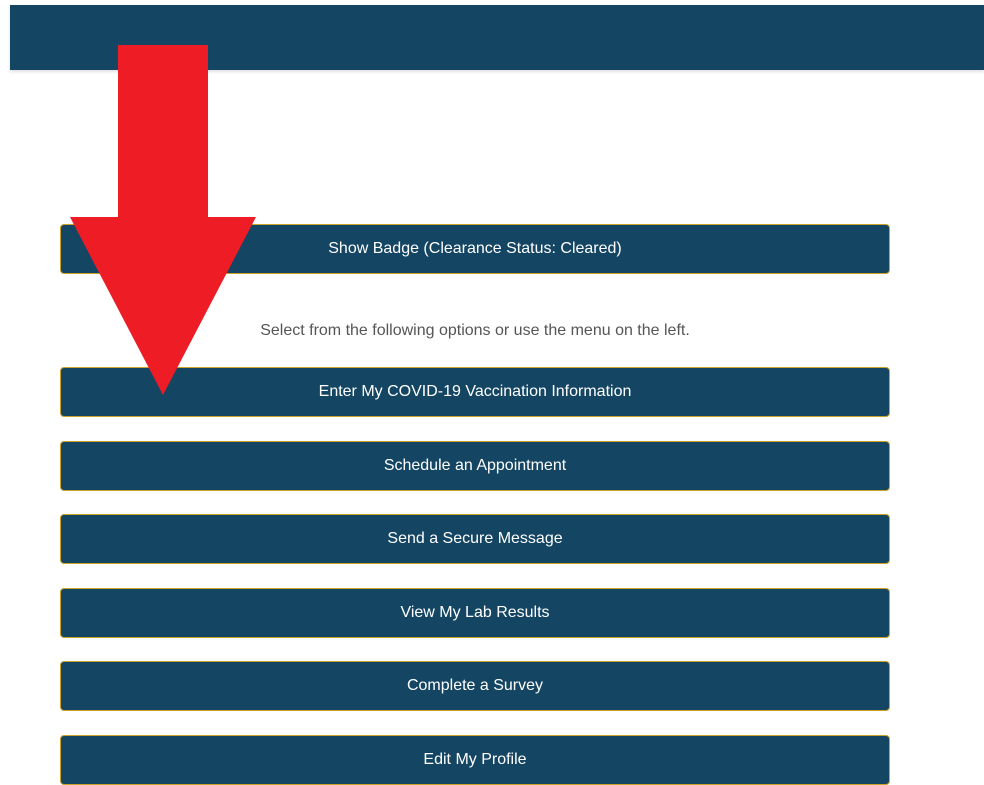  I want to click on down-arrow-icon, so click(163, 220).